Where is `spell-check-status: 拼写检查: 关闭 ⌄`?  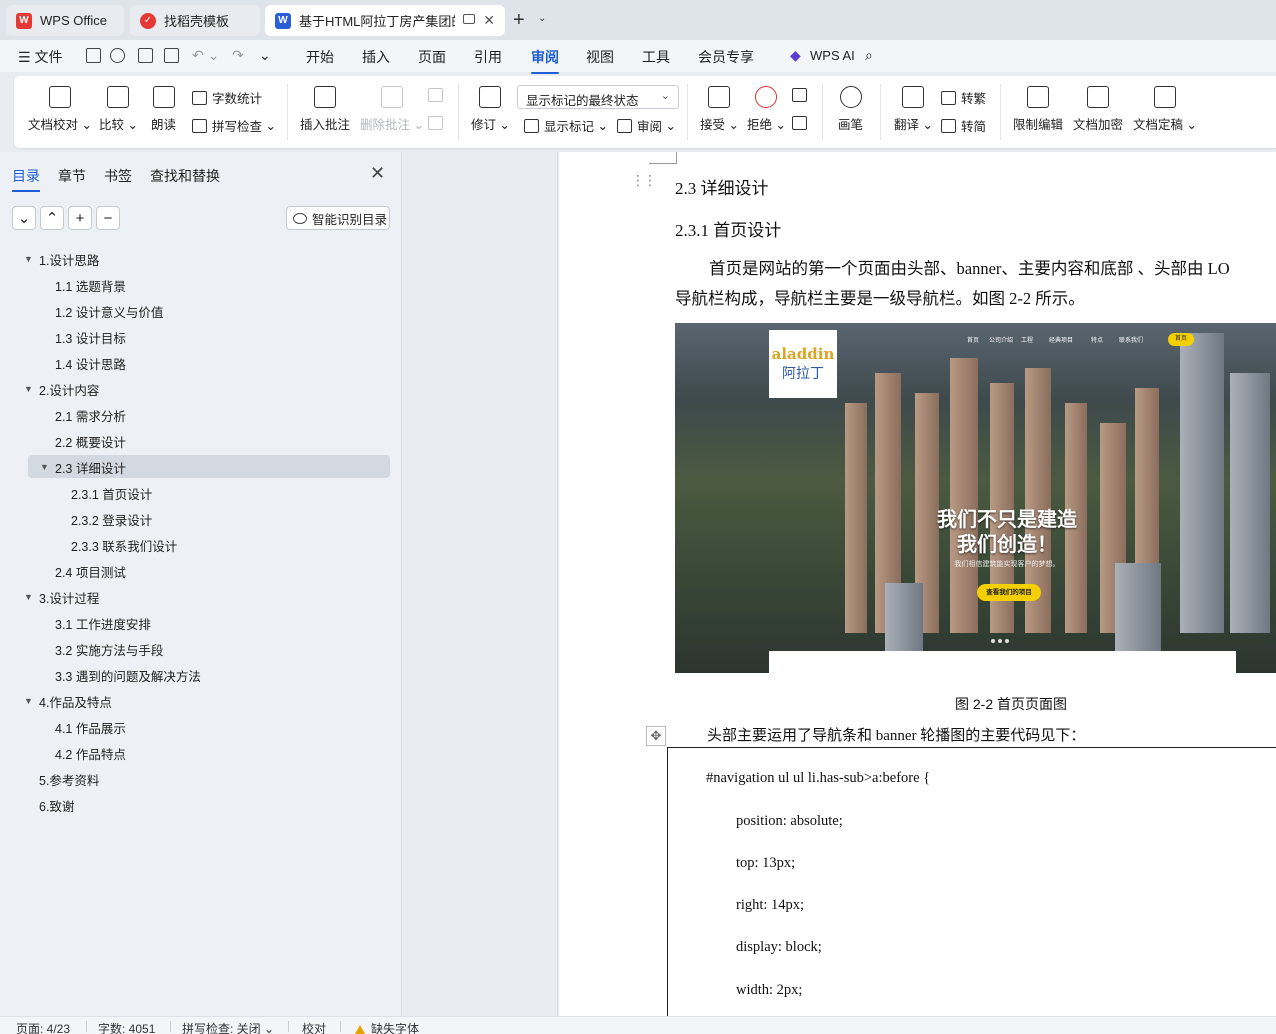
spell-check-status: 拼写检查: 关闭 ⌄ is located at coordinates (228, 1027).